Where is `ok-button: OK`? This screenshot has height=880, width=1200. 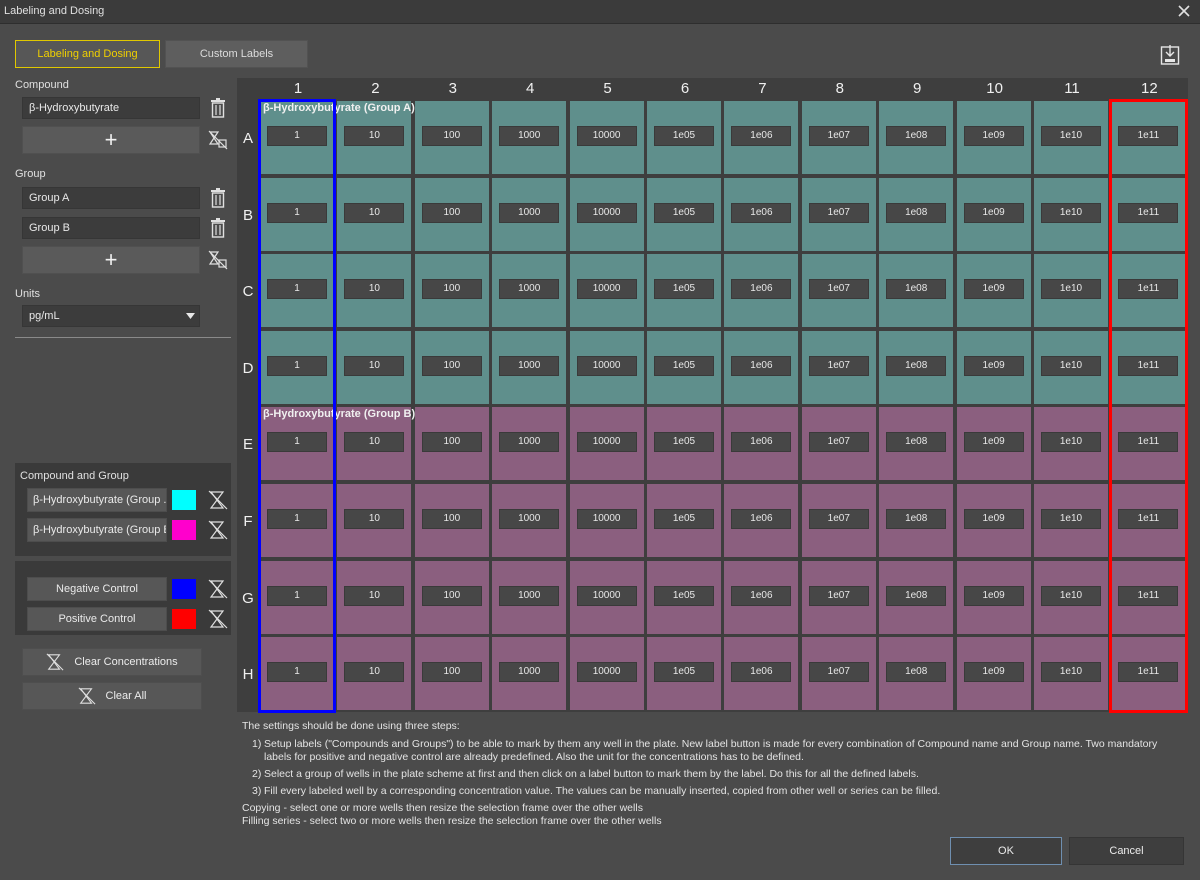
ok-button: OK is located at coordinates (1006, 851).